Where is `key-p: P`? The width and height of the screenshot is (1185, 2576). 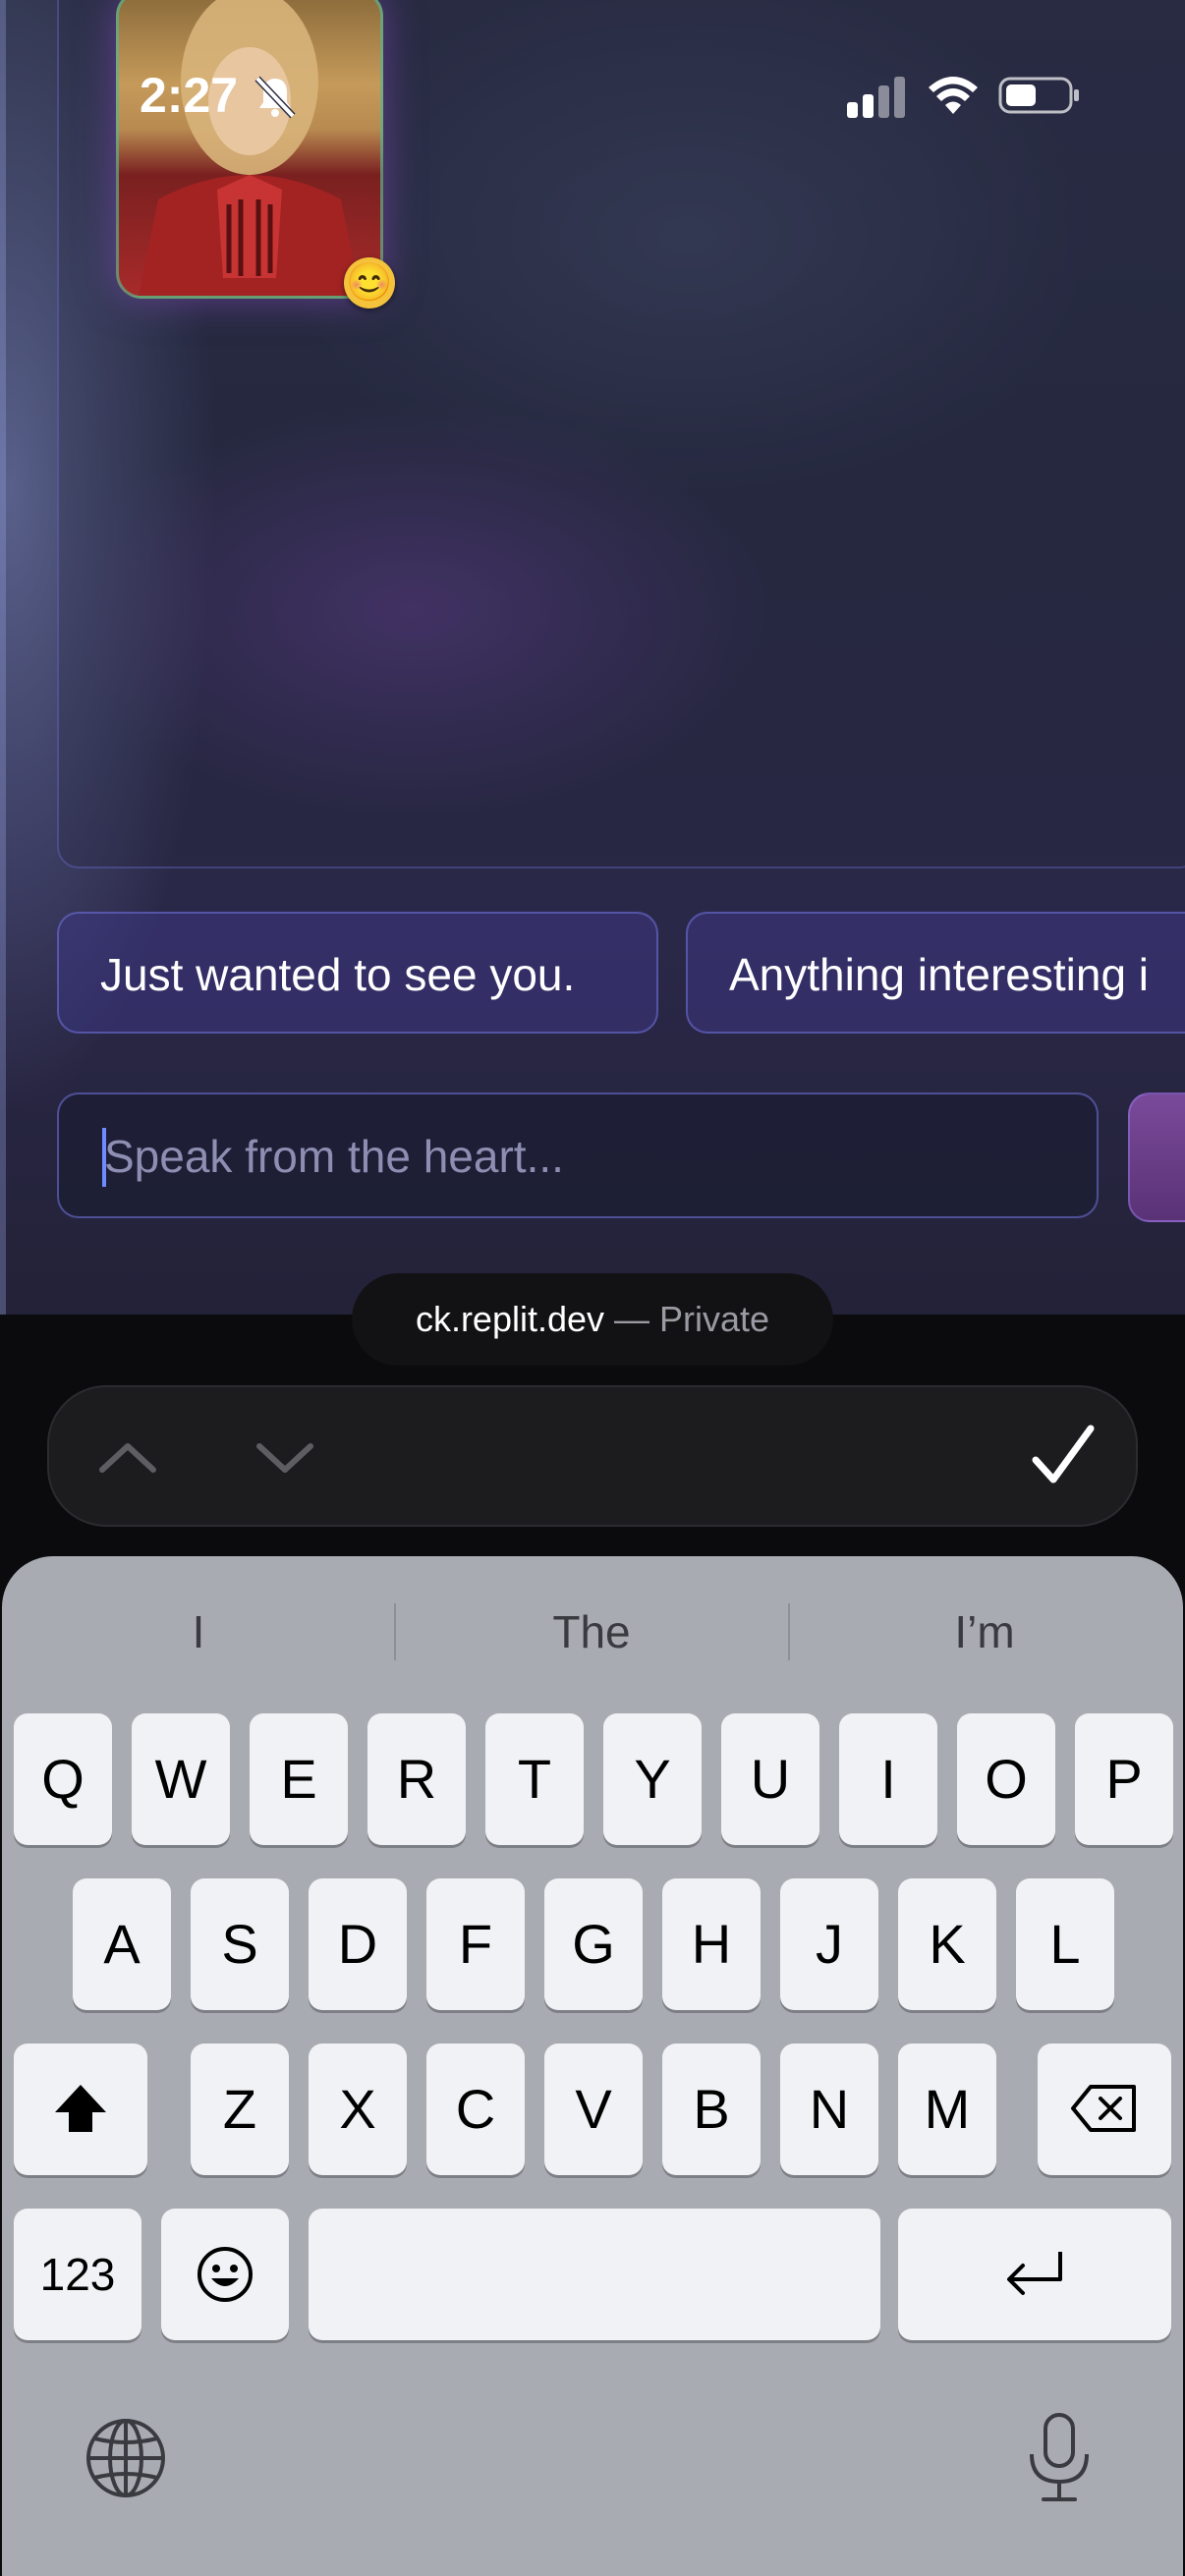
key-p: P is located at coordinates (1124, 1779).